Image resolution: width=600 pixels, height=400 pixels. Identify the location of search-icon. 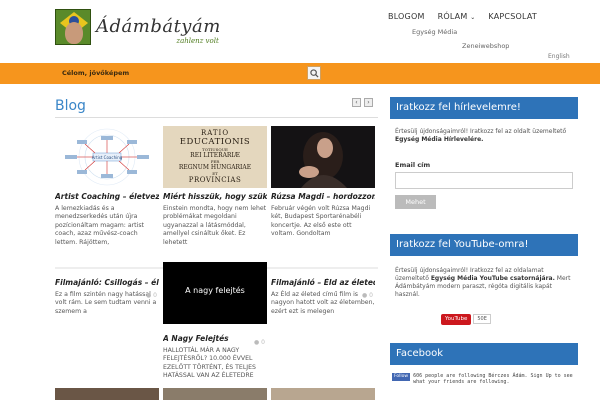
(314, 73).